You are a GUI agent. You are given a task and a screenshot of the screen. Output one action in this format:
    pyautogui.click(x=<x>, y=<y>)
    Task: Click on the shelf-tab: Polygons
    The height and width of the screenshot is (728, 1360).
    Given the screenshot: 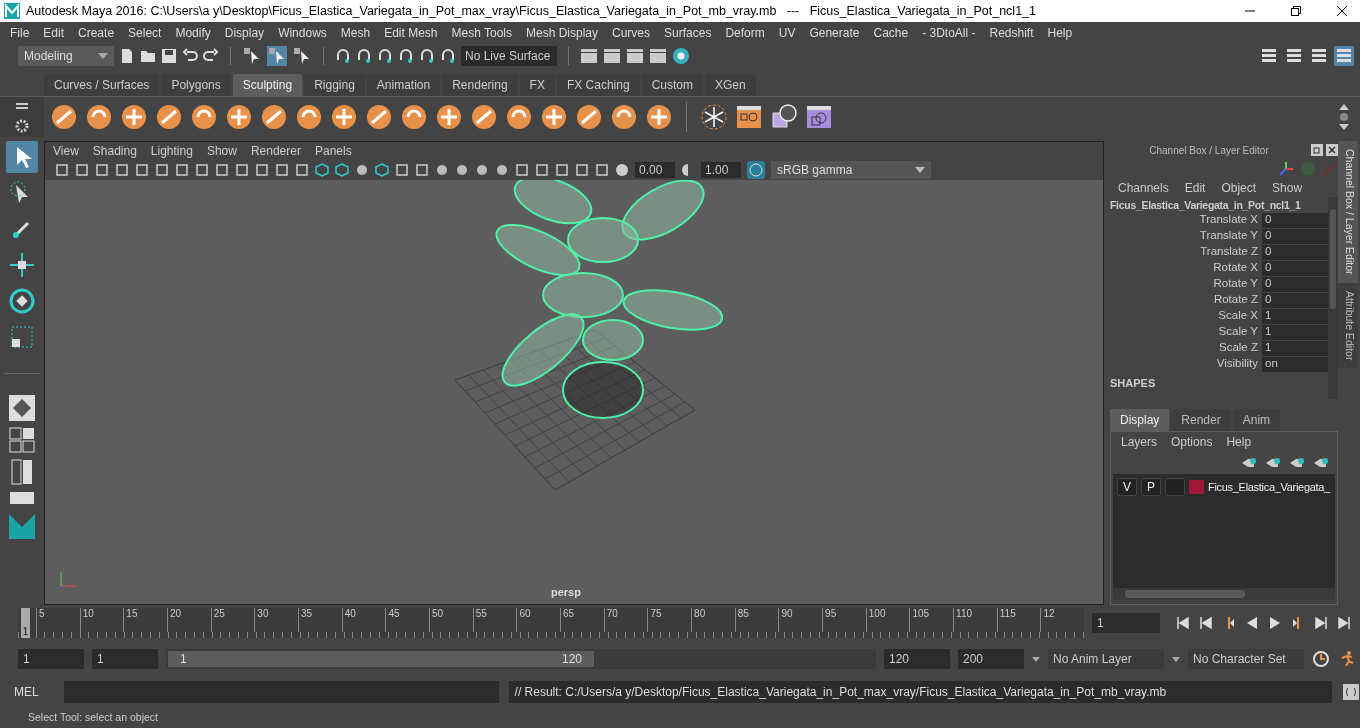 What is the action you would take?
    pyautogui.click(x=196, y=85)
    